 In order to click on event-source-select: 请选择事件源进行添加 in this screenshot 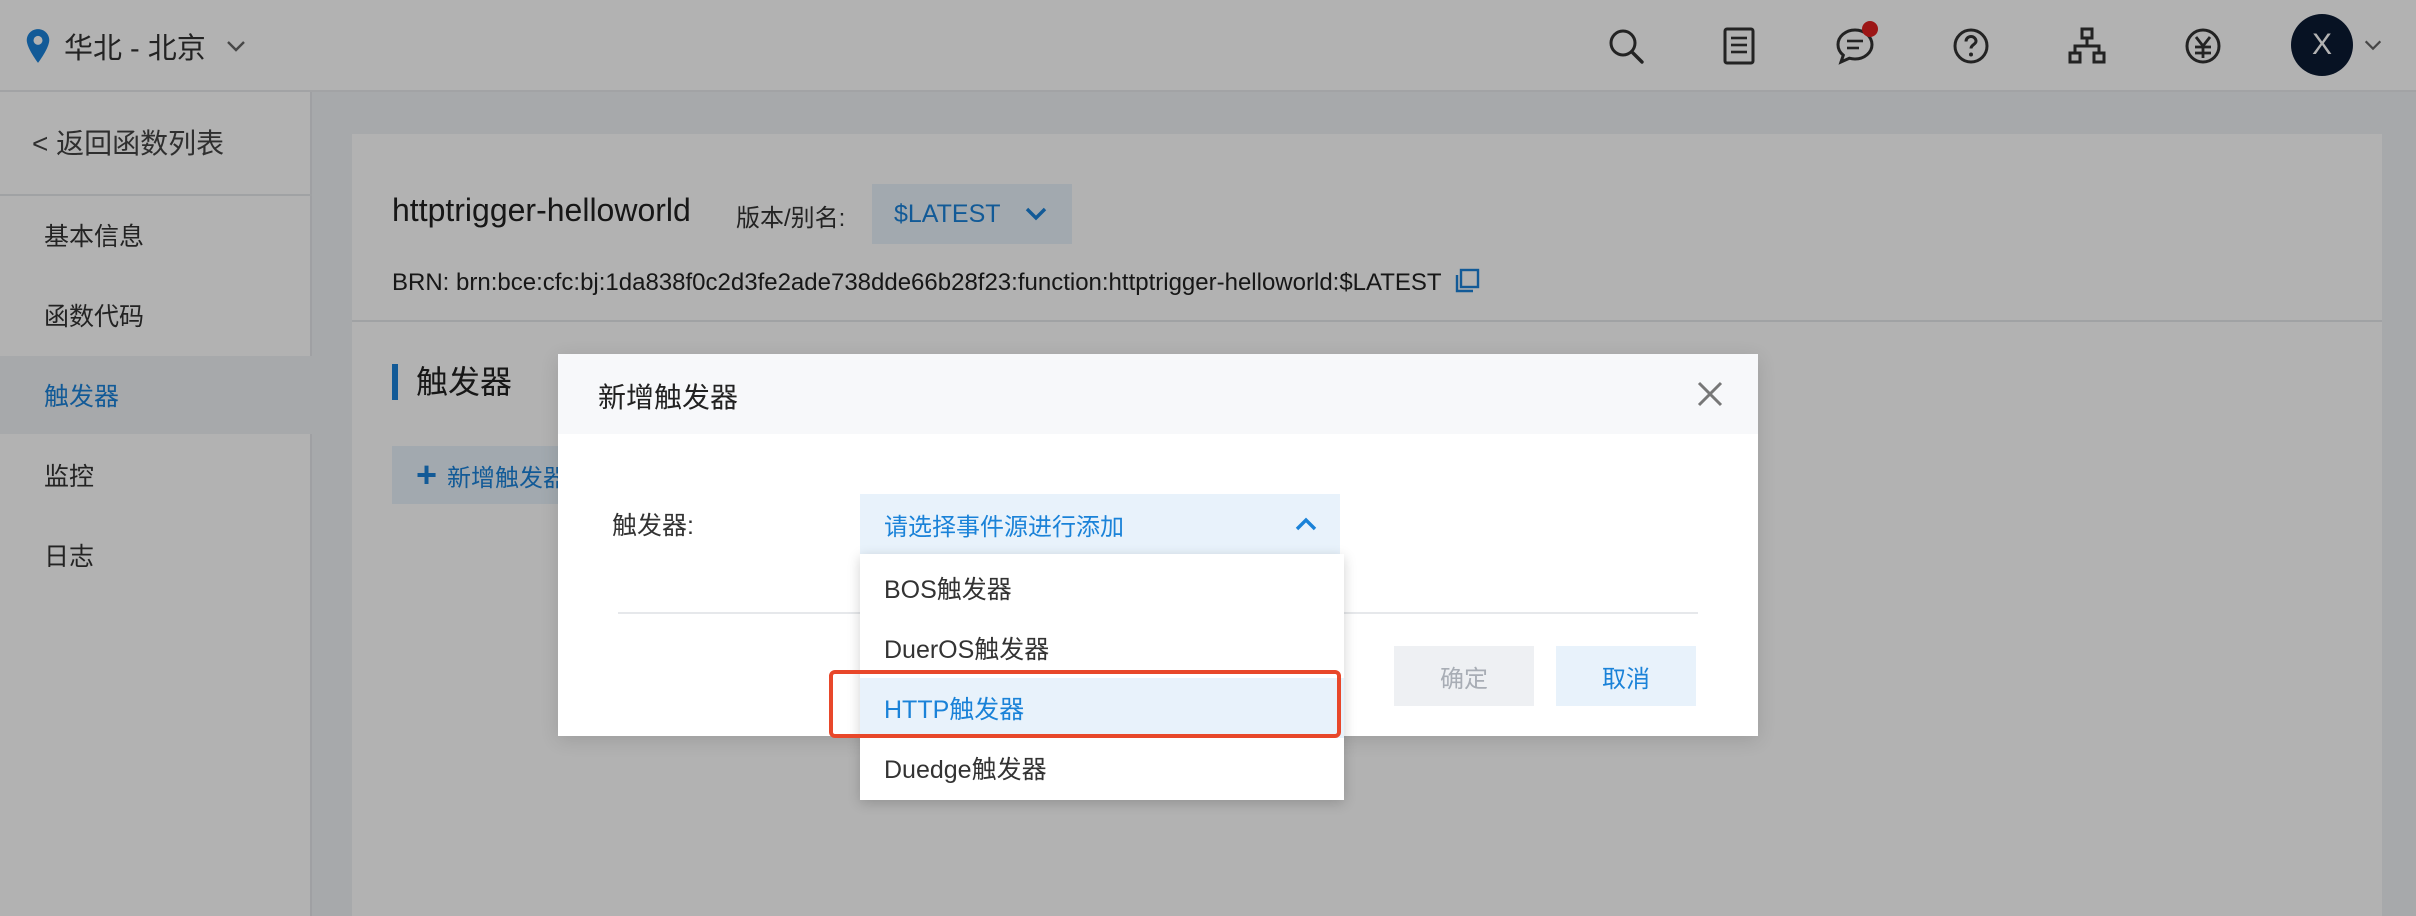, I will do `click(1100, 524)`.